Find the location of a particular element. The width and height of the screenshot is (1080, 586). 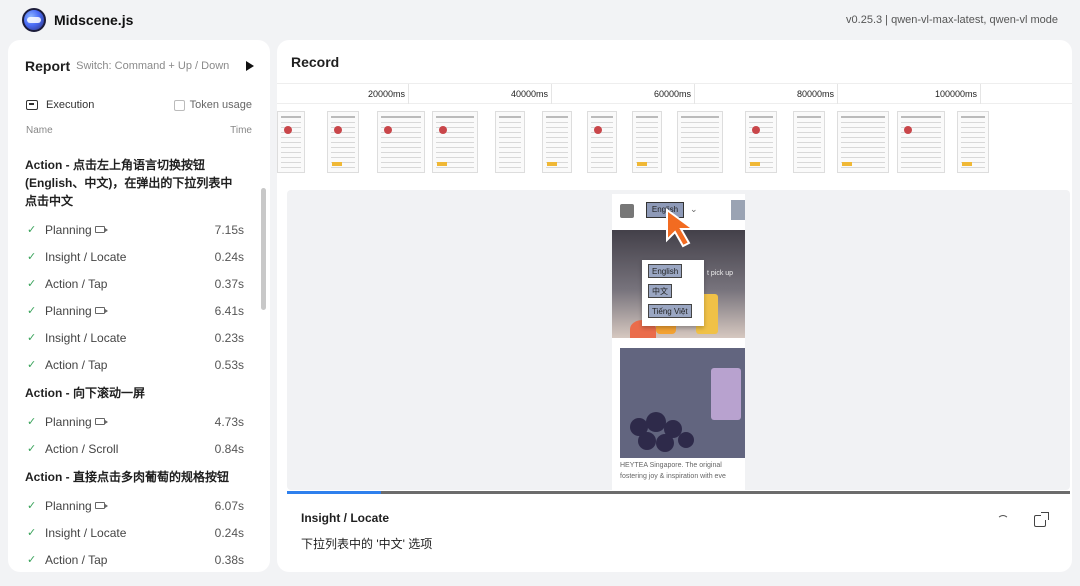

task-row: ✓ Action / Tap 0.53s is located at coordinates (134, 364).